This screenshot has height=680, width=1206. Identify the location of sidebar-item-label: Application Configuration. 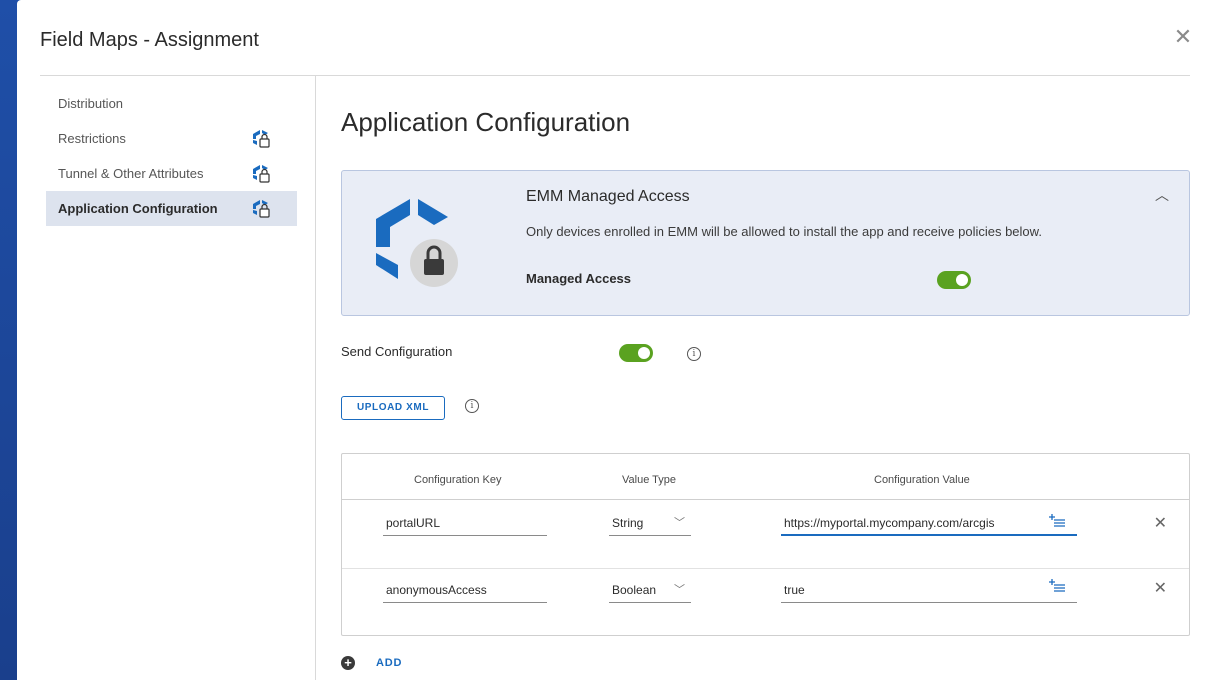
(138, 208).